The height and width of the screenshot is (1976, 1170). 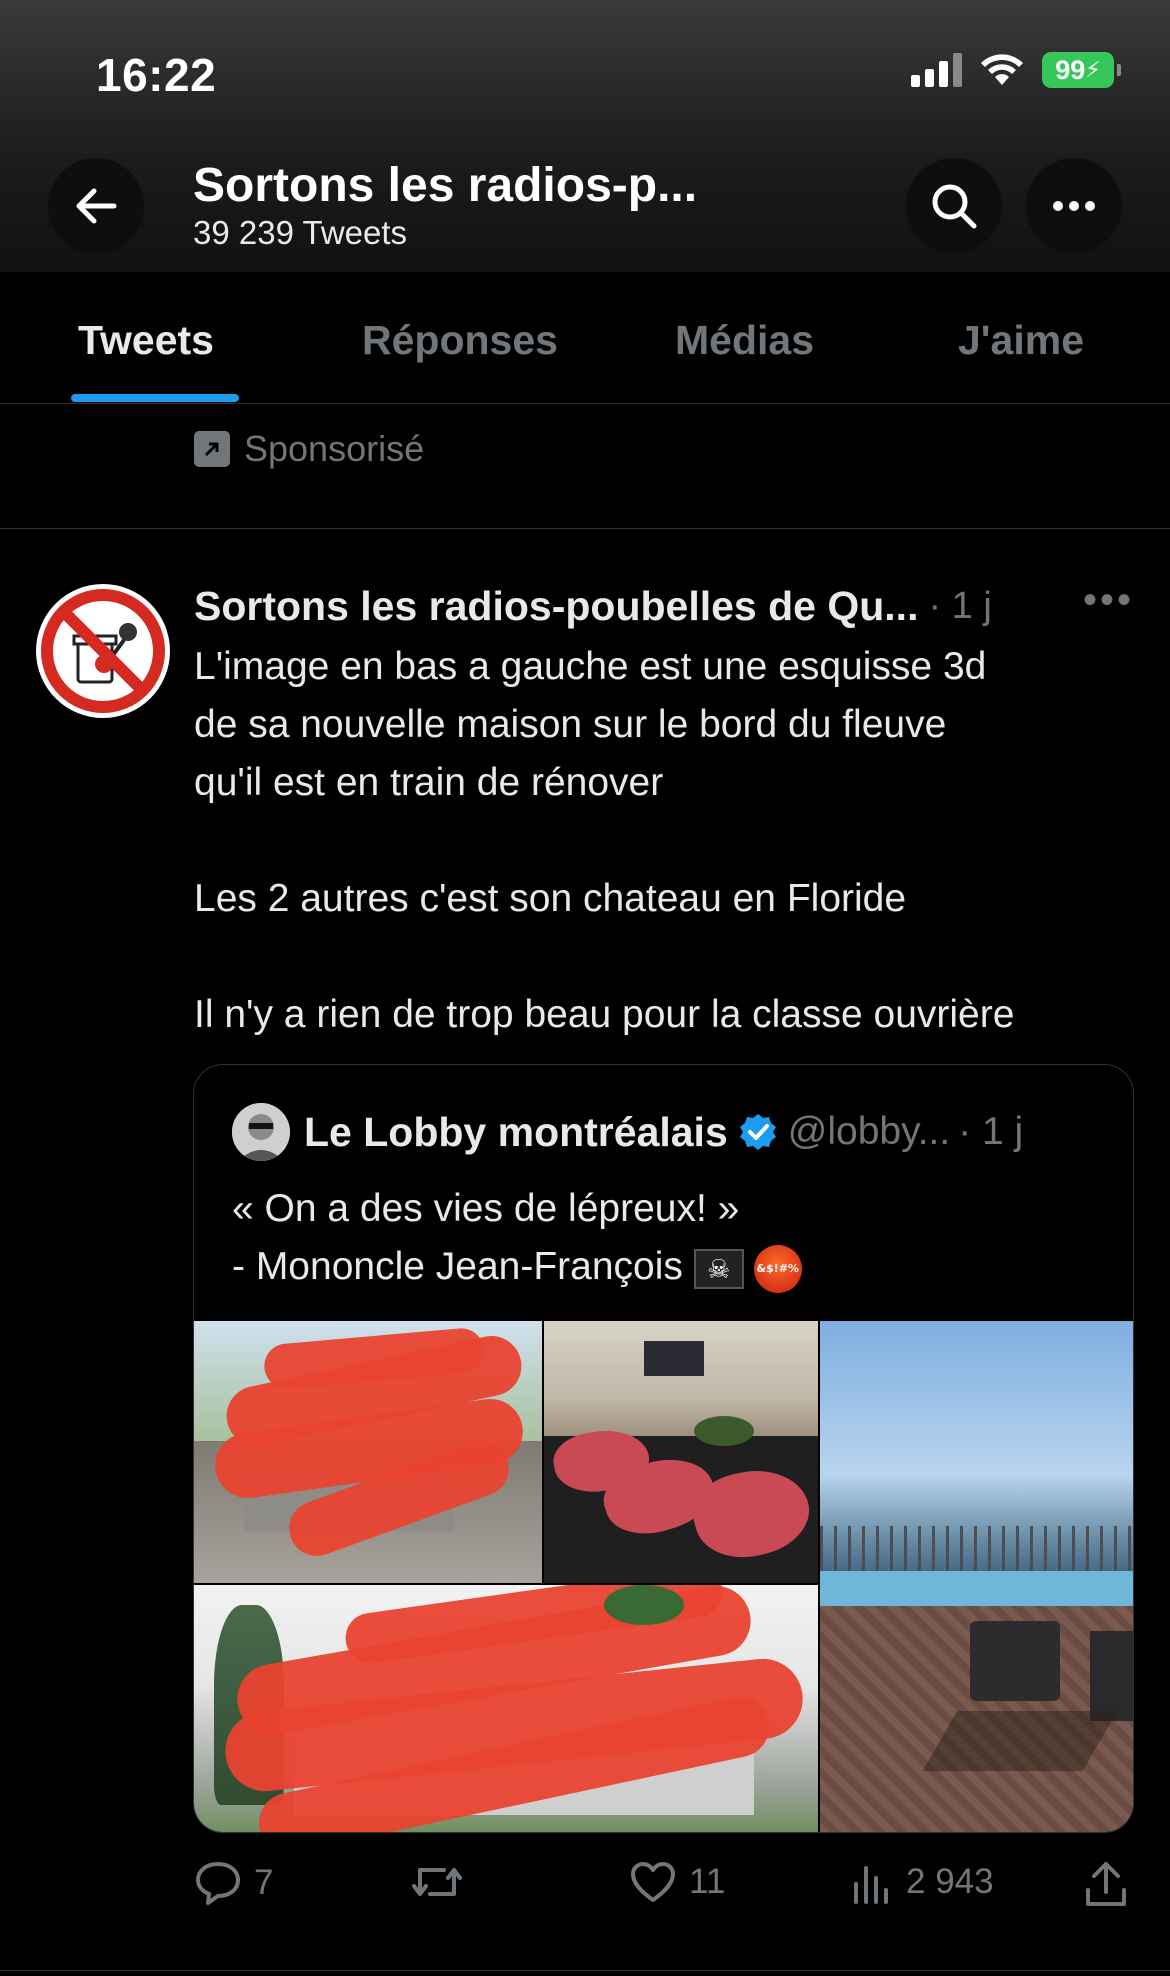 I want to click on back-button, so click(x=96, y=206).